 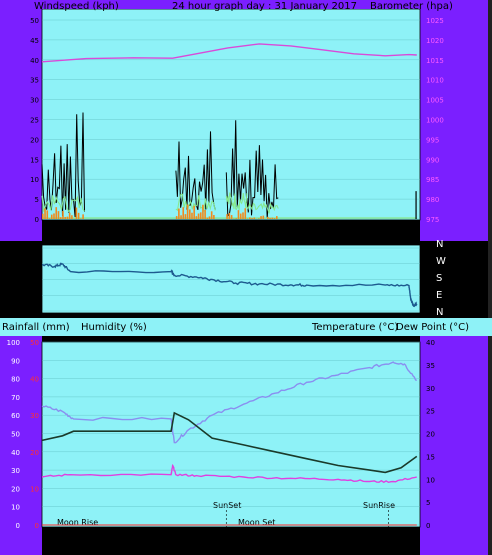 I want to click on x-tick-label: 11, so click(x=66, y=235).